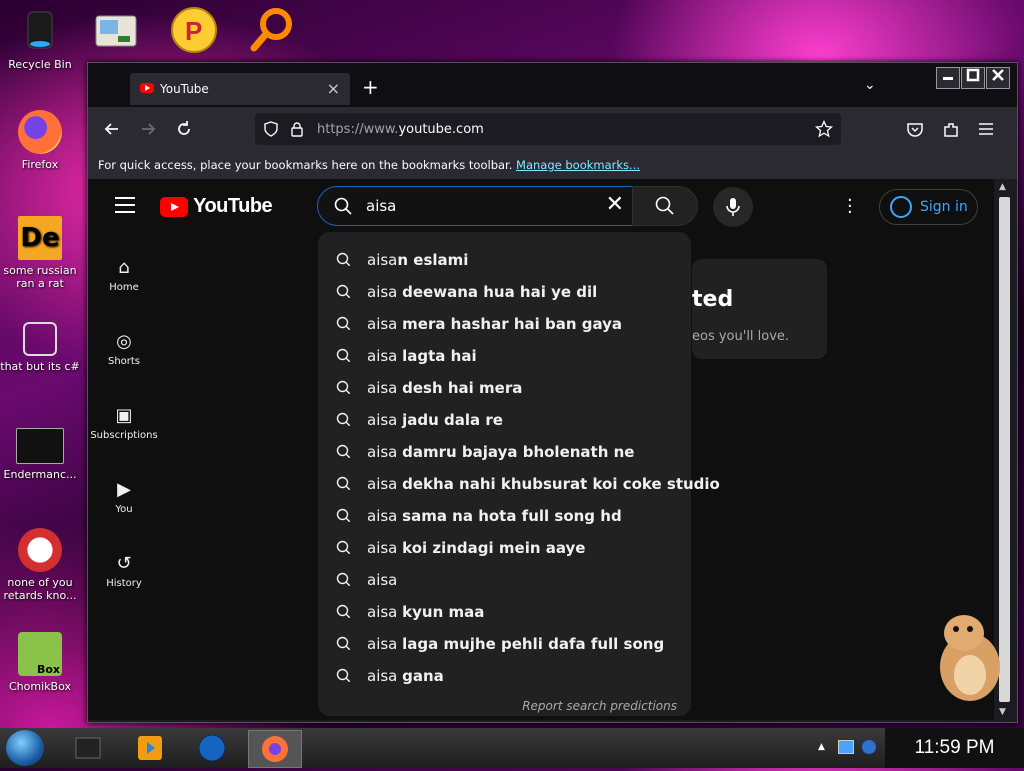 The height and width of the screenshot is (771, 1024). I want to click on suggestion-text: aisa gana, so click(405, 676).